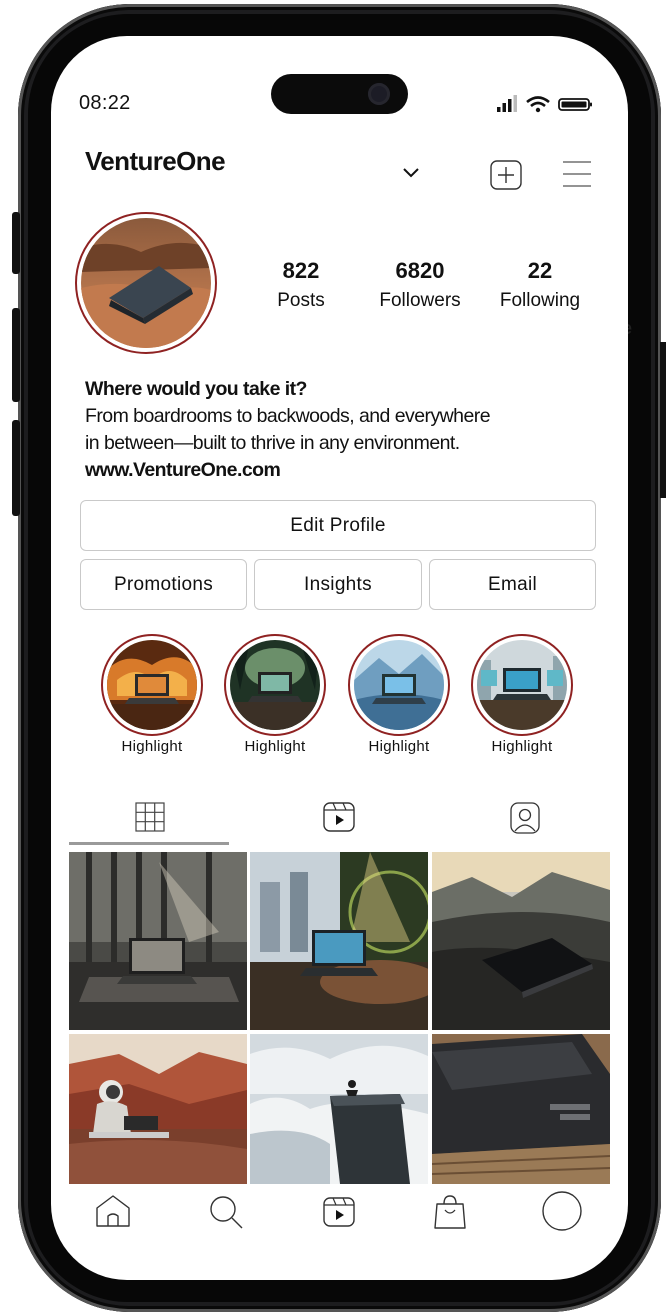 The image size is (666, 1316). I want to click on highlight-forest: Highlight, so click(275, 694).